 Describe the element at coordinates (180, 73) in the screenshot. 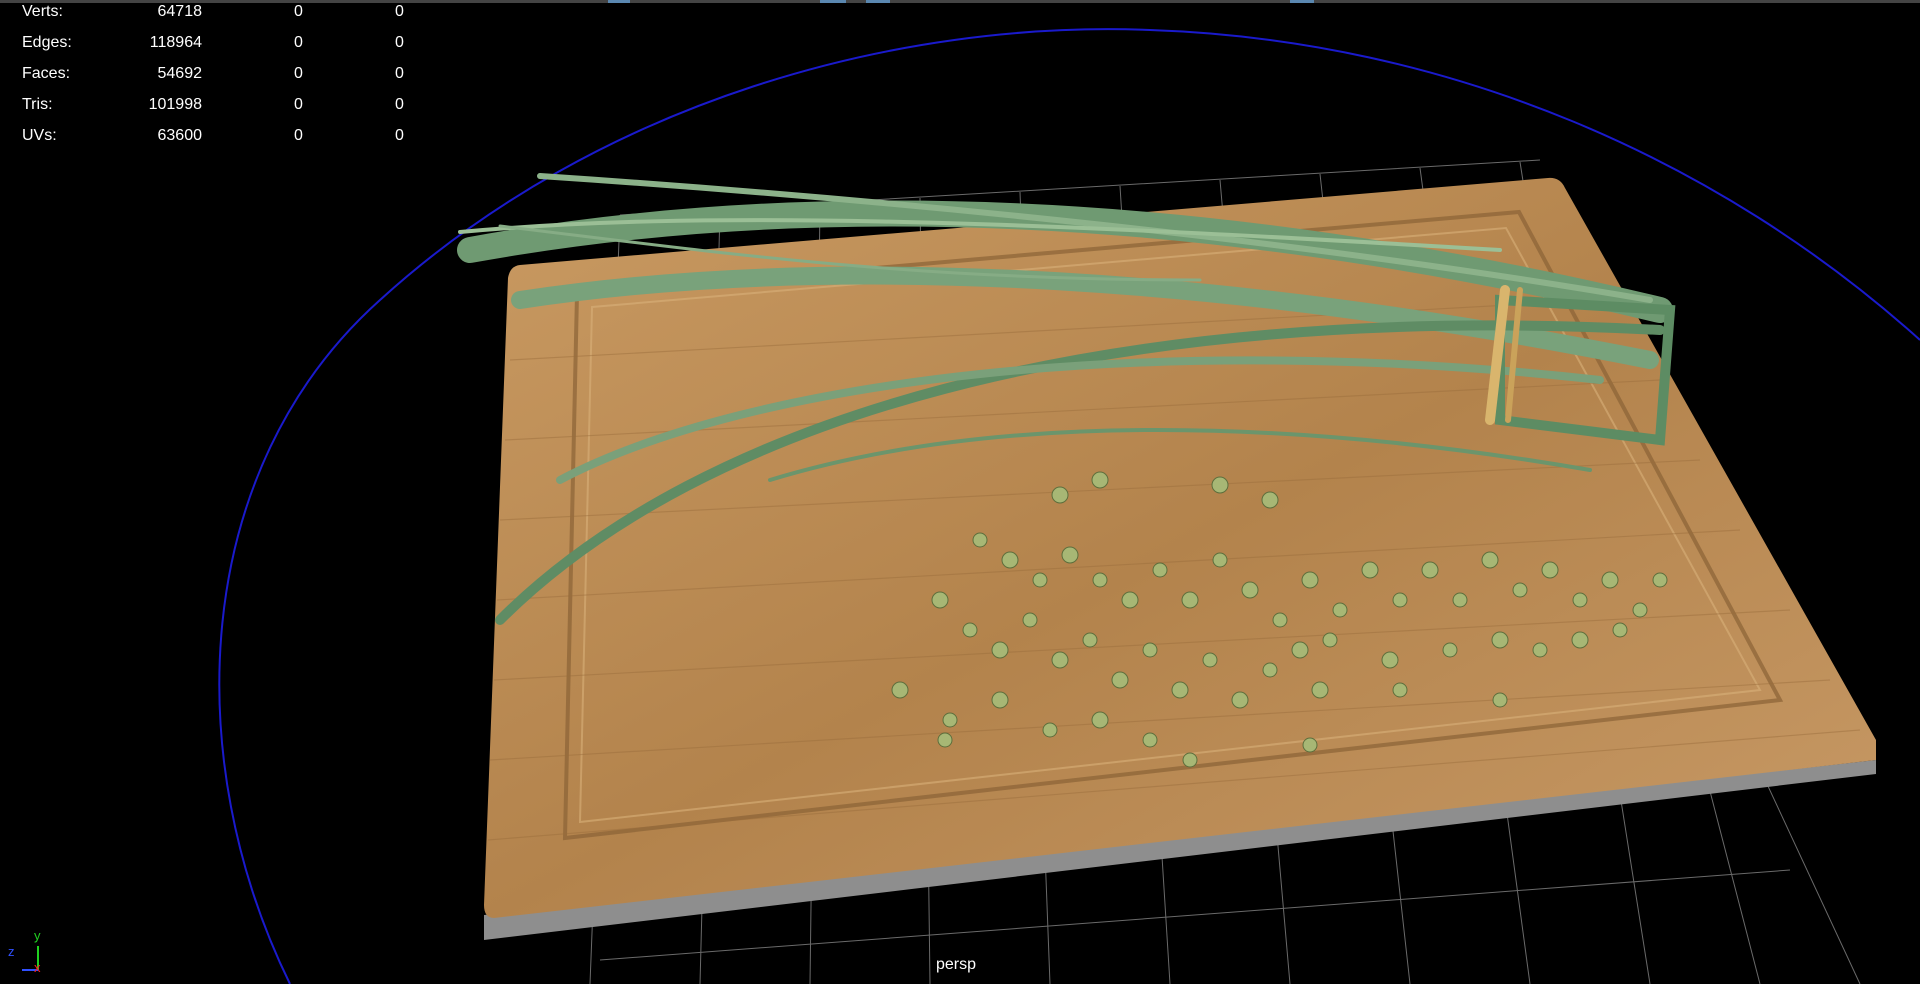

I see `hud-total: 54692` at that location.